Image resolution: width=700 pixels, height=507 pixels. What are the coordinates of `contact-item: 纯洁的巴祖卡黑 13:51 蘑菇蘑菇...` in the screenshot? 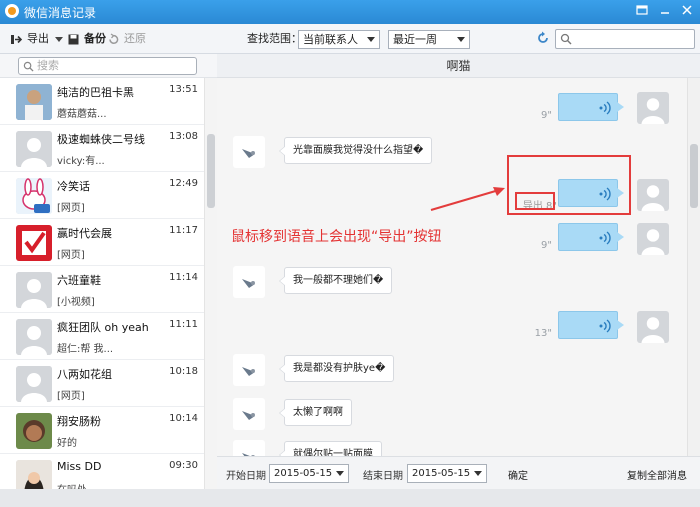 It's located at (102, 101).